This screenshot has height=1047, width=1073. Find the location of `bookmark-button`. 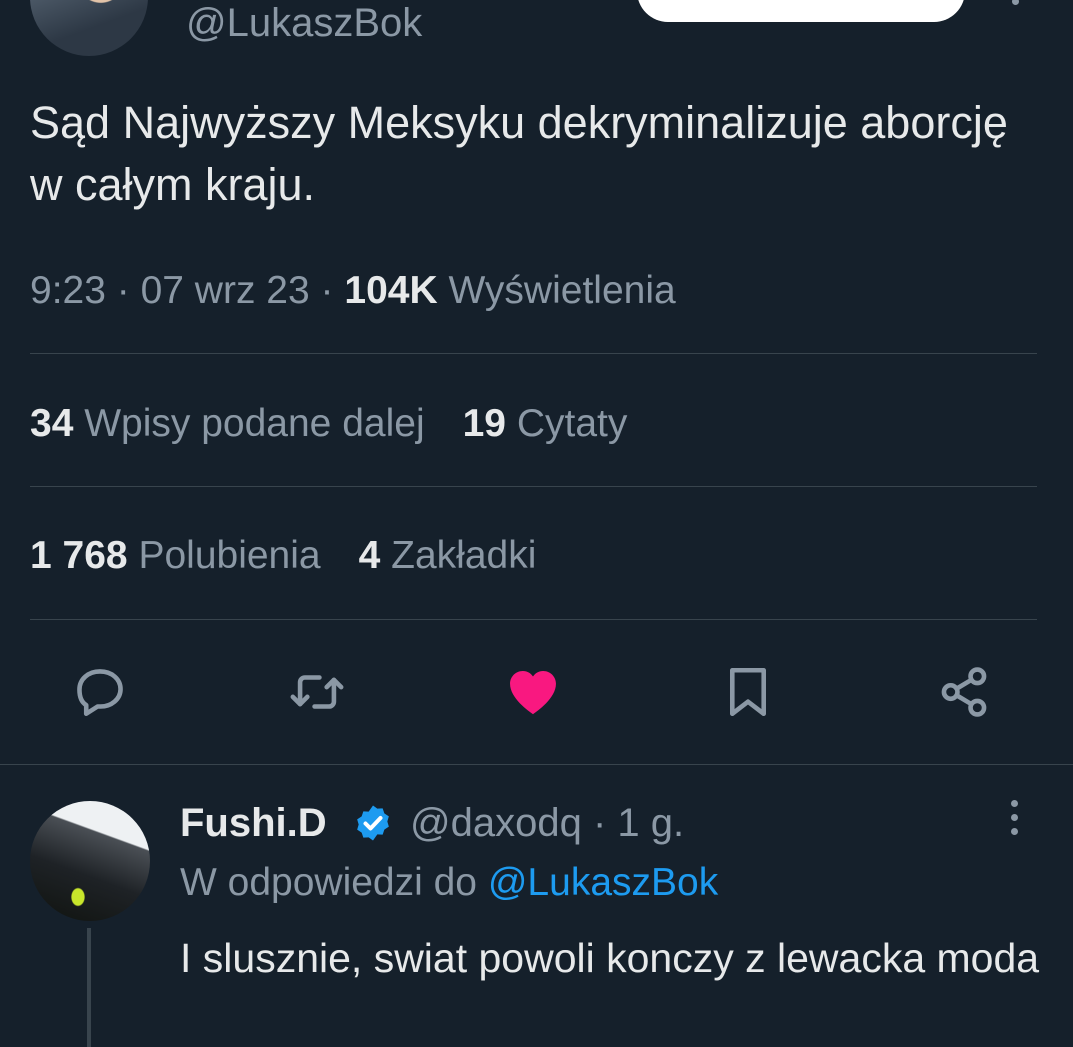

bookmark-button is located at coordinates (748, 692).